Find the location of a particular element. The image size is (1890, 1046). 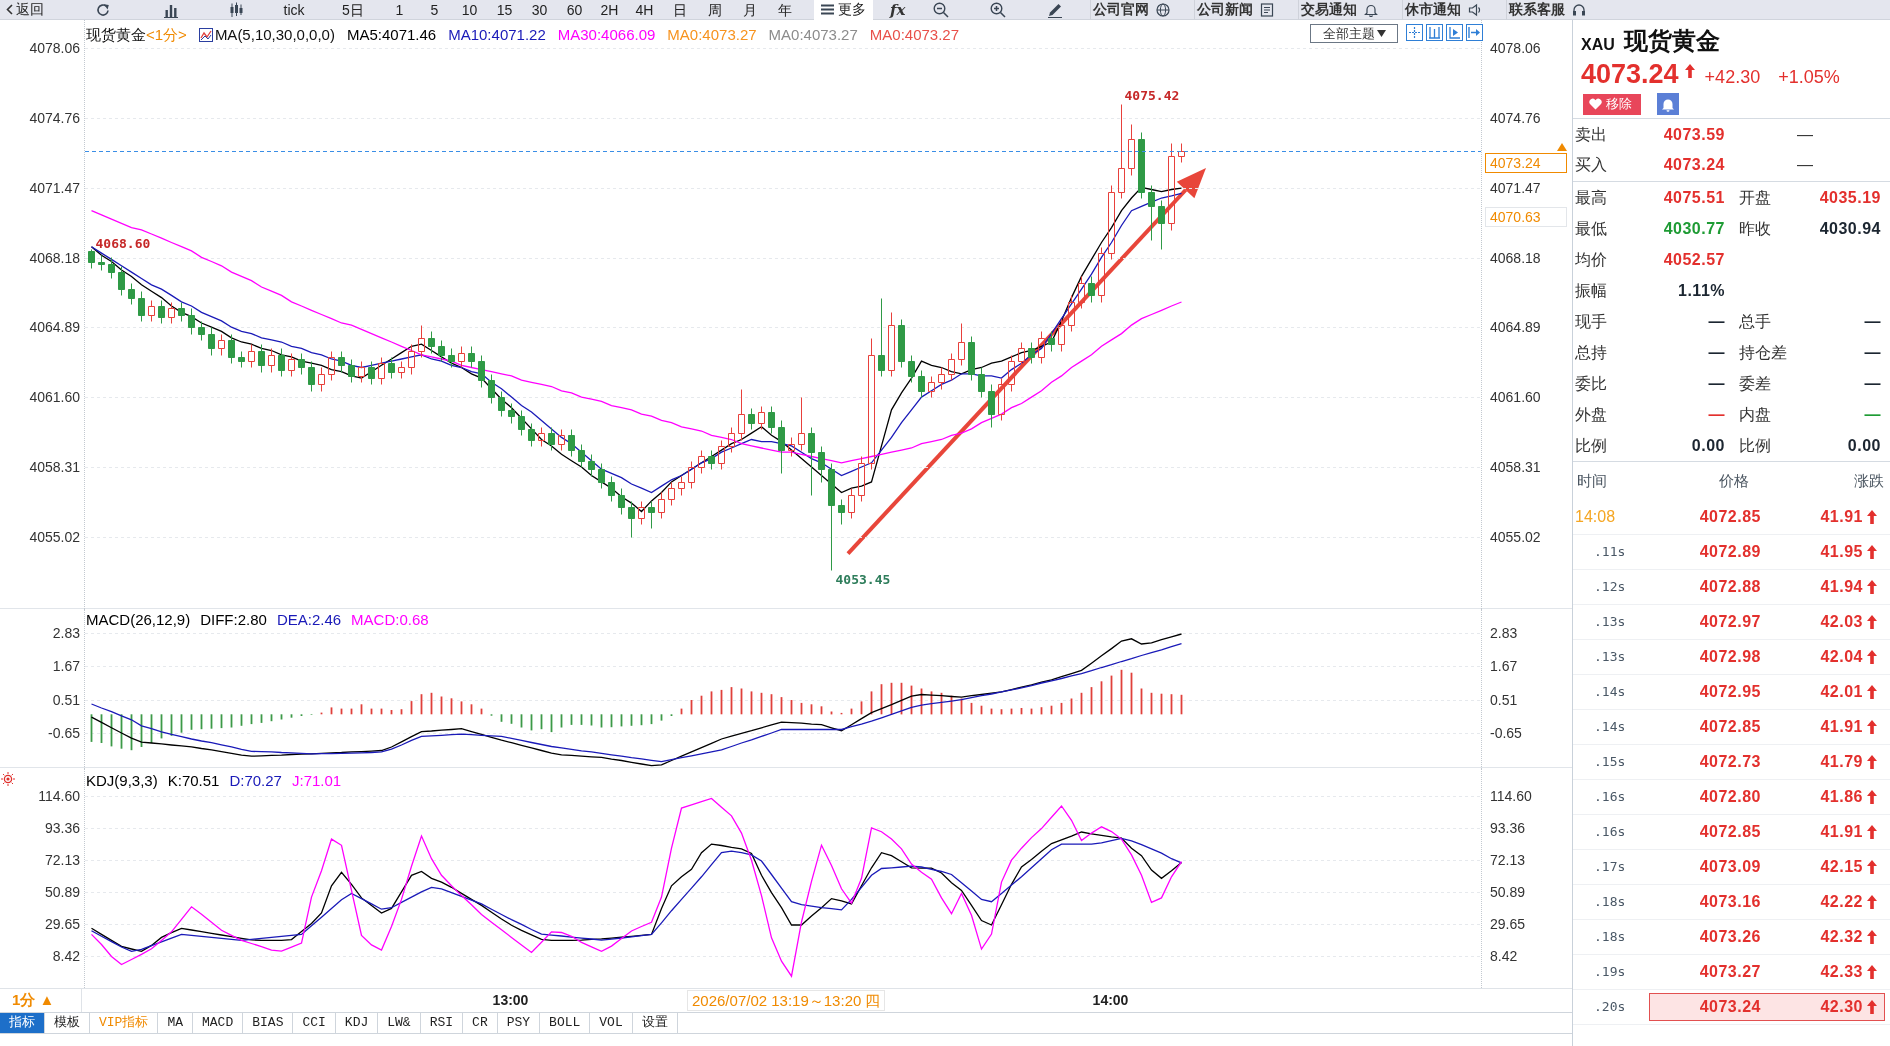

indicator-tab: KDJ is located at coordinates (357, 1023).